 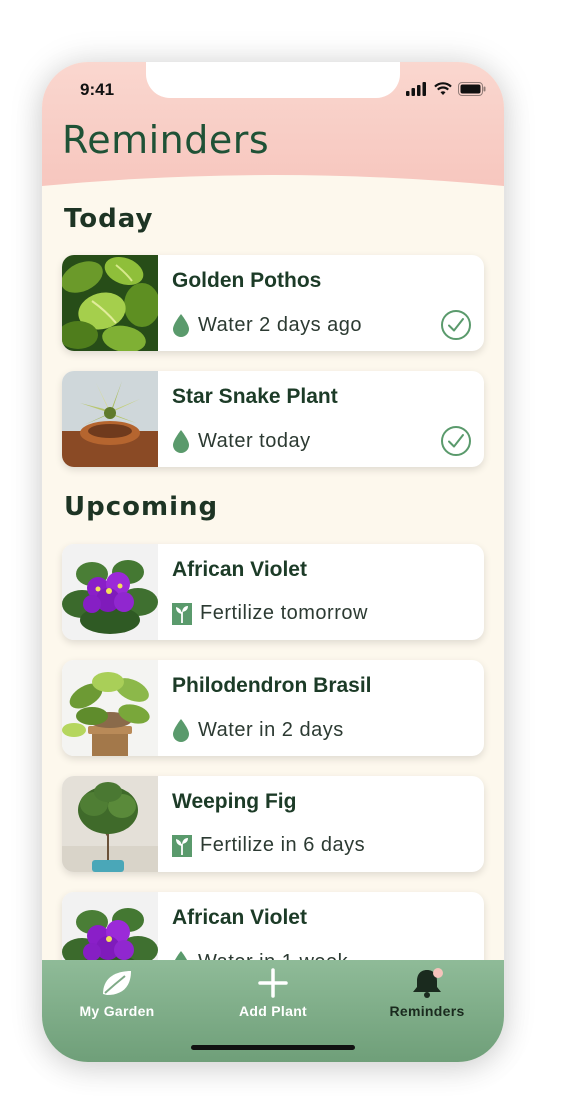 I want to click on tab-bar: My Garden Add Plant Reminders, so click(x=273, y=1011).